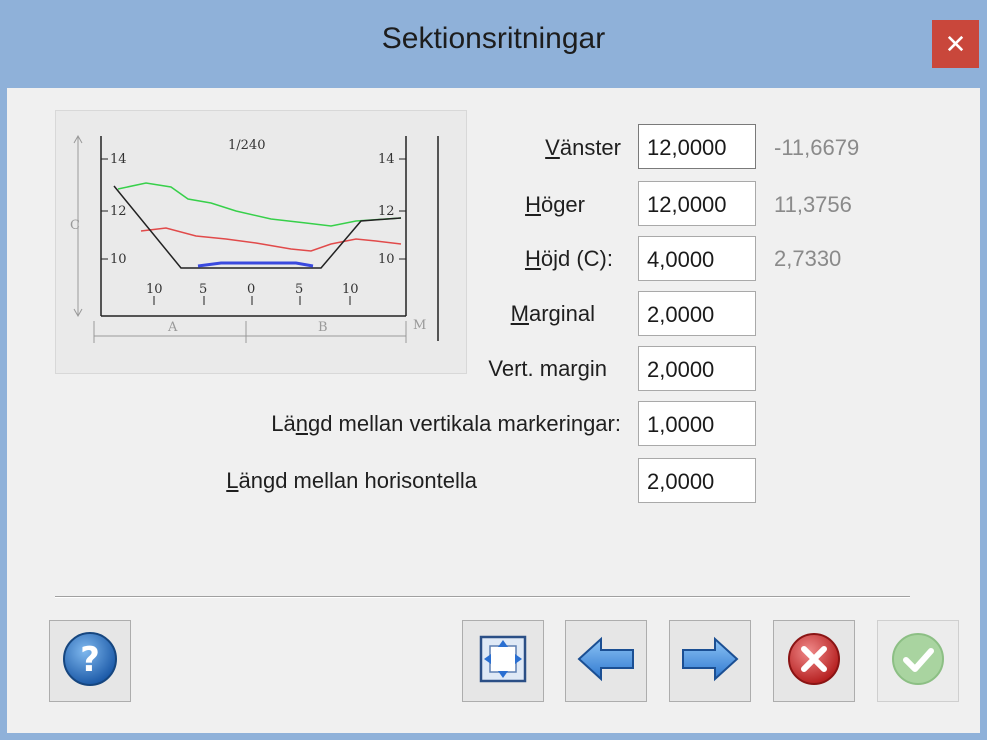  I want to click on separator, so click(482, 596).